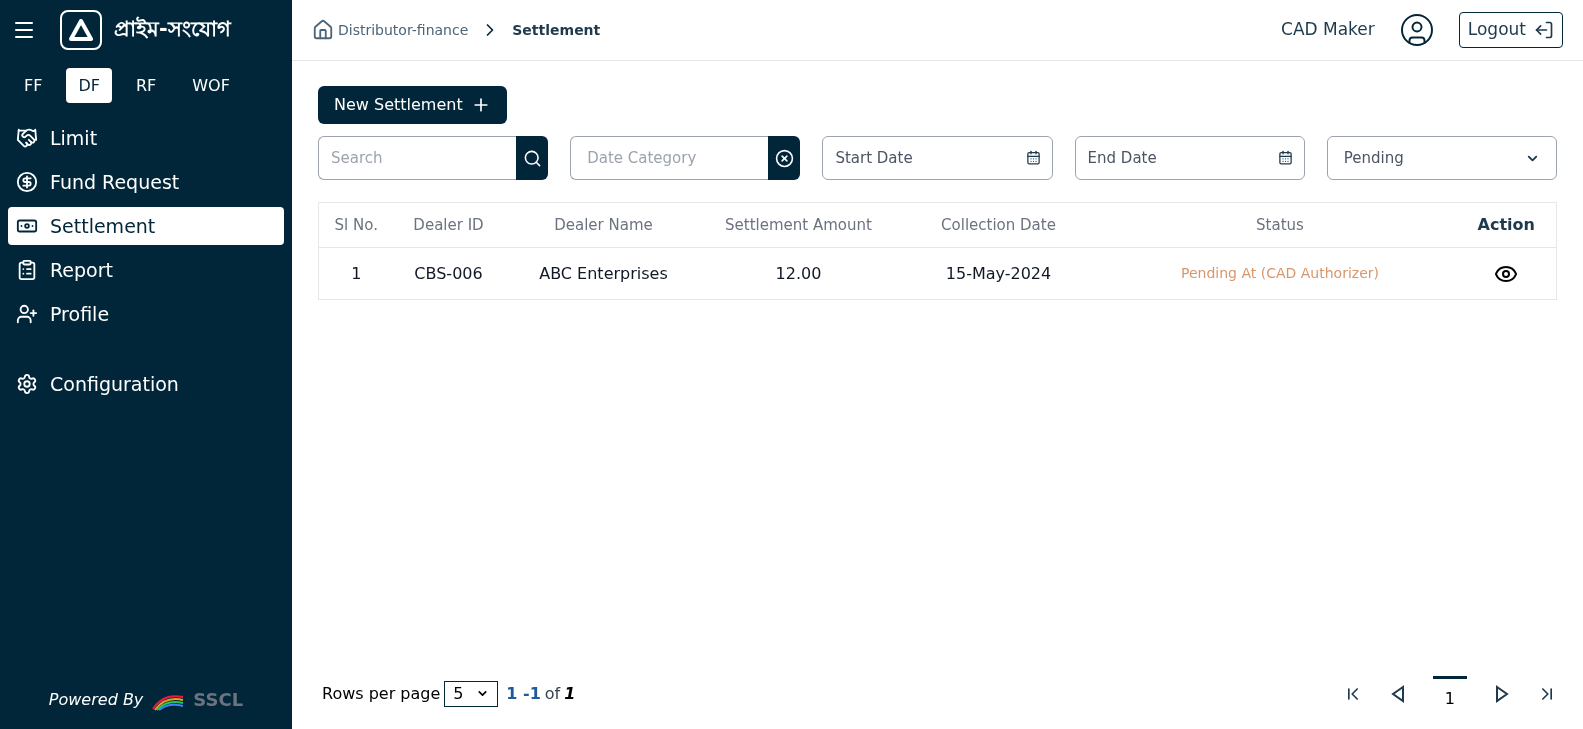 Image resolution: width=1583 pixels, height=729 pixels. Describe the element at coordinates (356, 225) in the screenshot. I see `column-header: Sl No.` at that location.